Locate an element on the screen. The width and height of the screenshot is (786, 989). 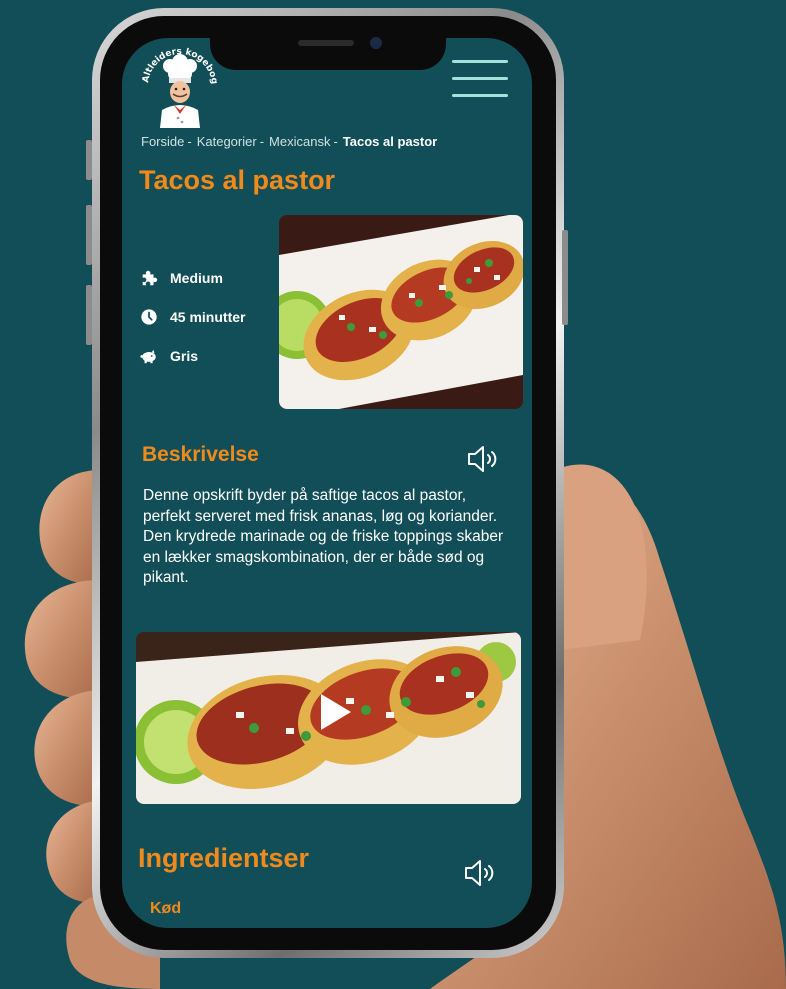
fact-meat: Gris is located at coordinates (192, 355).